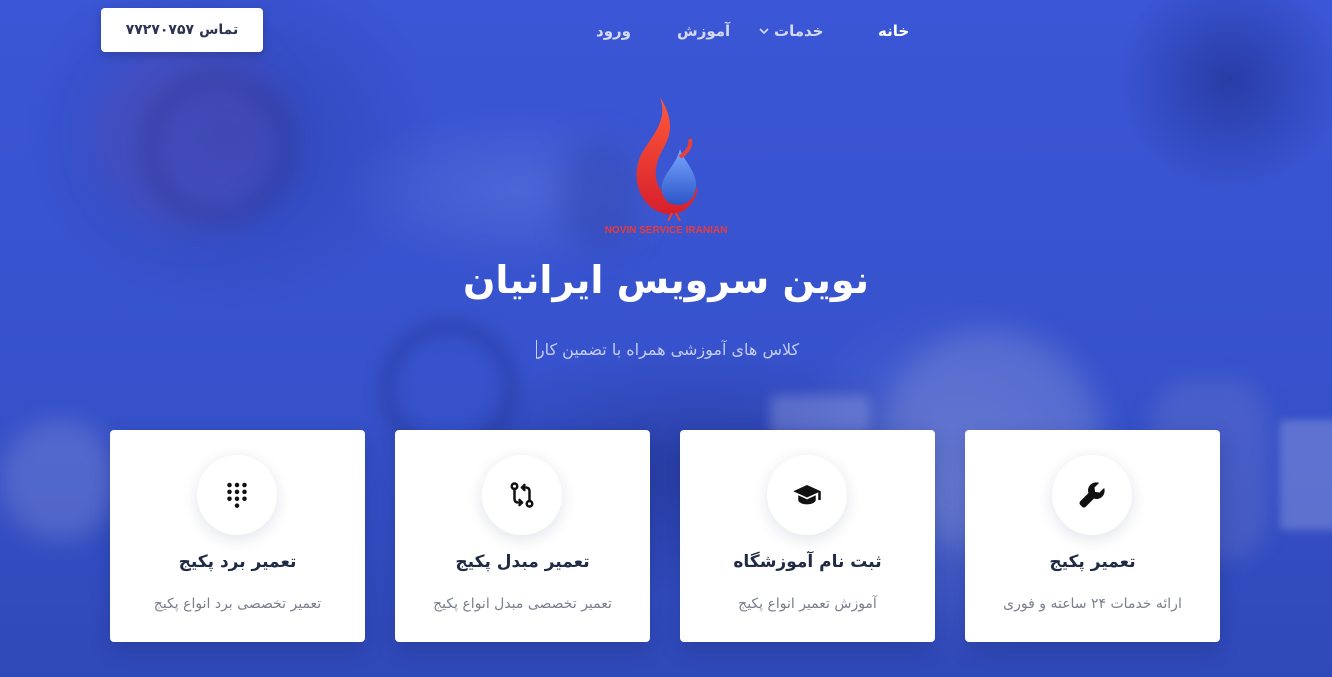  I want to click on git-compare-icon, so click(522, 495).